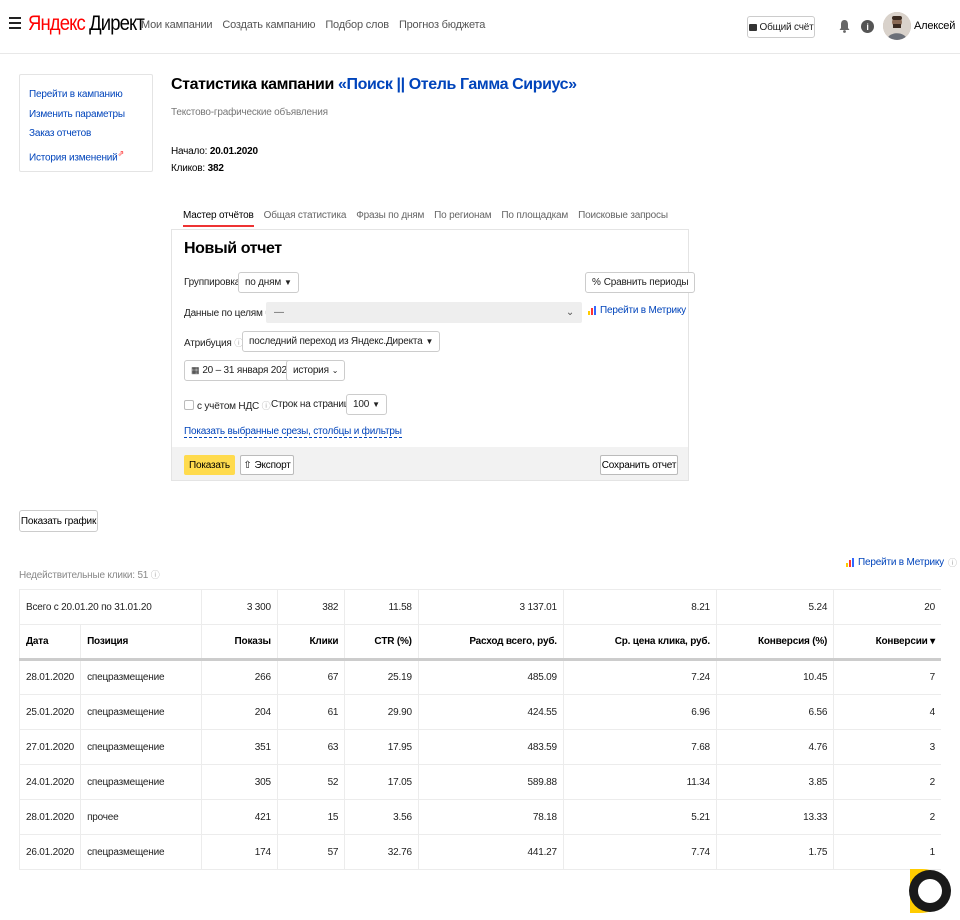  Describe the element at coordinates (775, 817) in the screenshot. I see `cell-conversion-rate: 13.33` at that location.